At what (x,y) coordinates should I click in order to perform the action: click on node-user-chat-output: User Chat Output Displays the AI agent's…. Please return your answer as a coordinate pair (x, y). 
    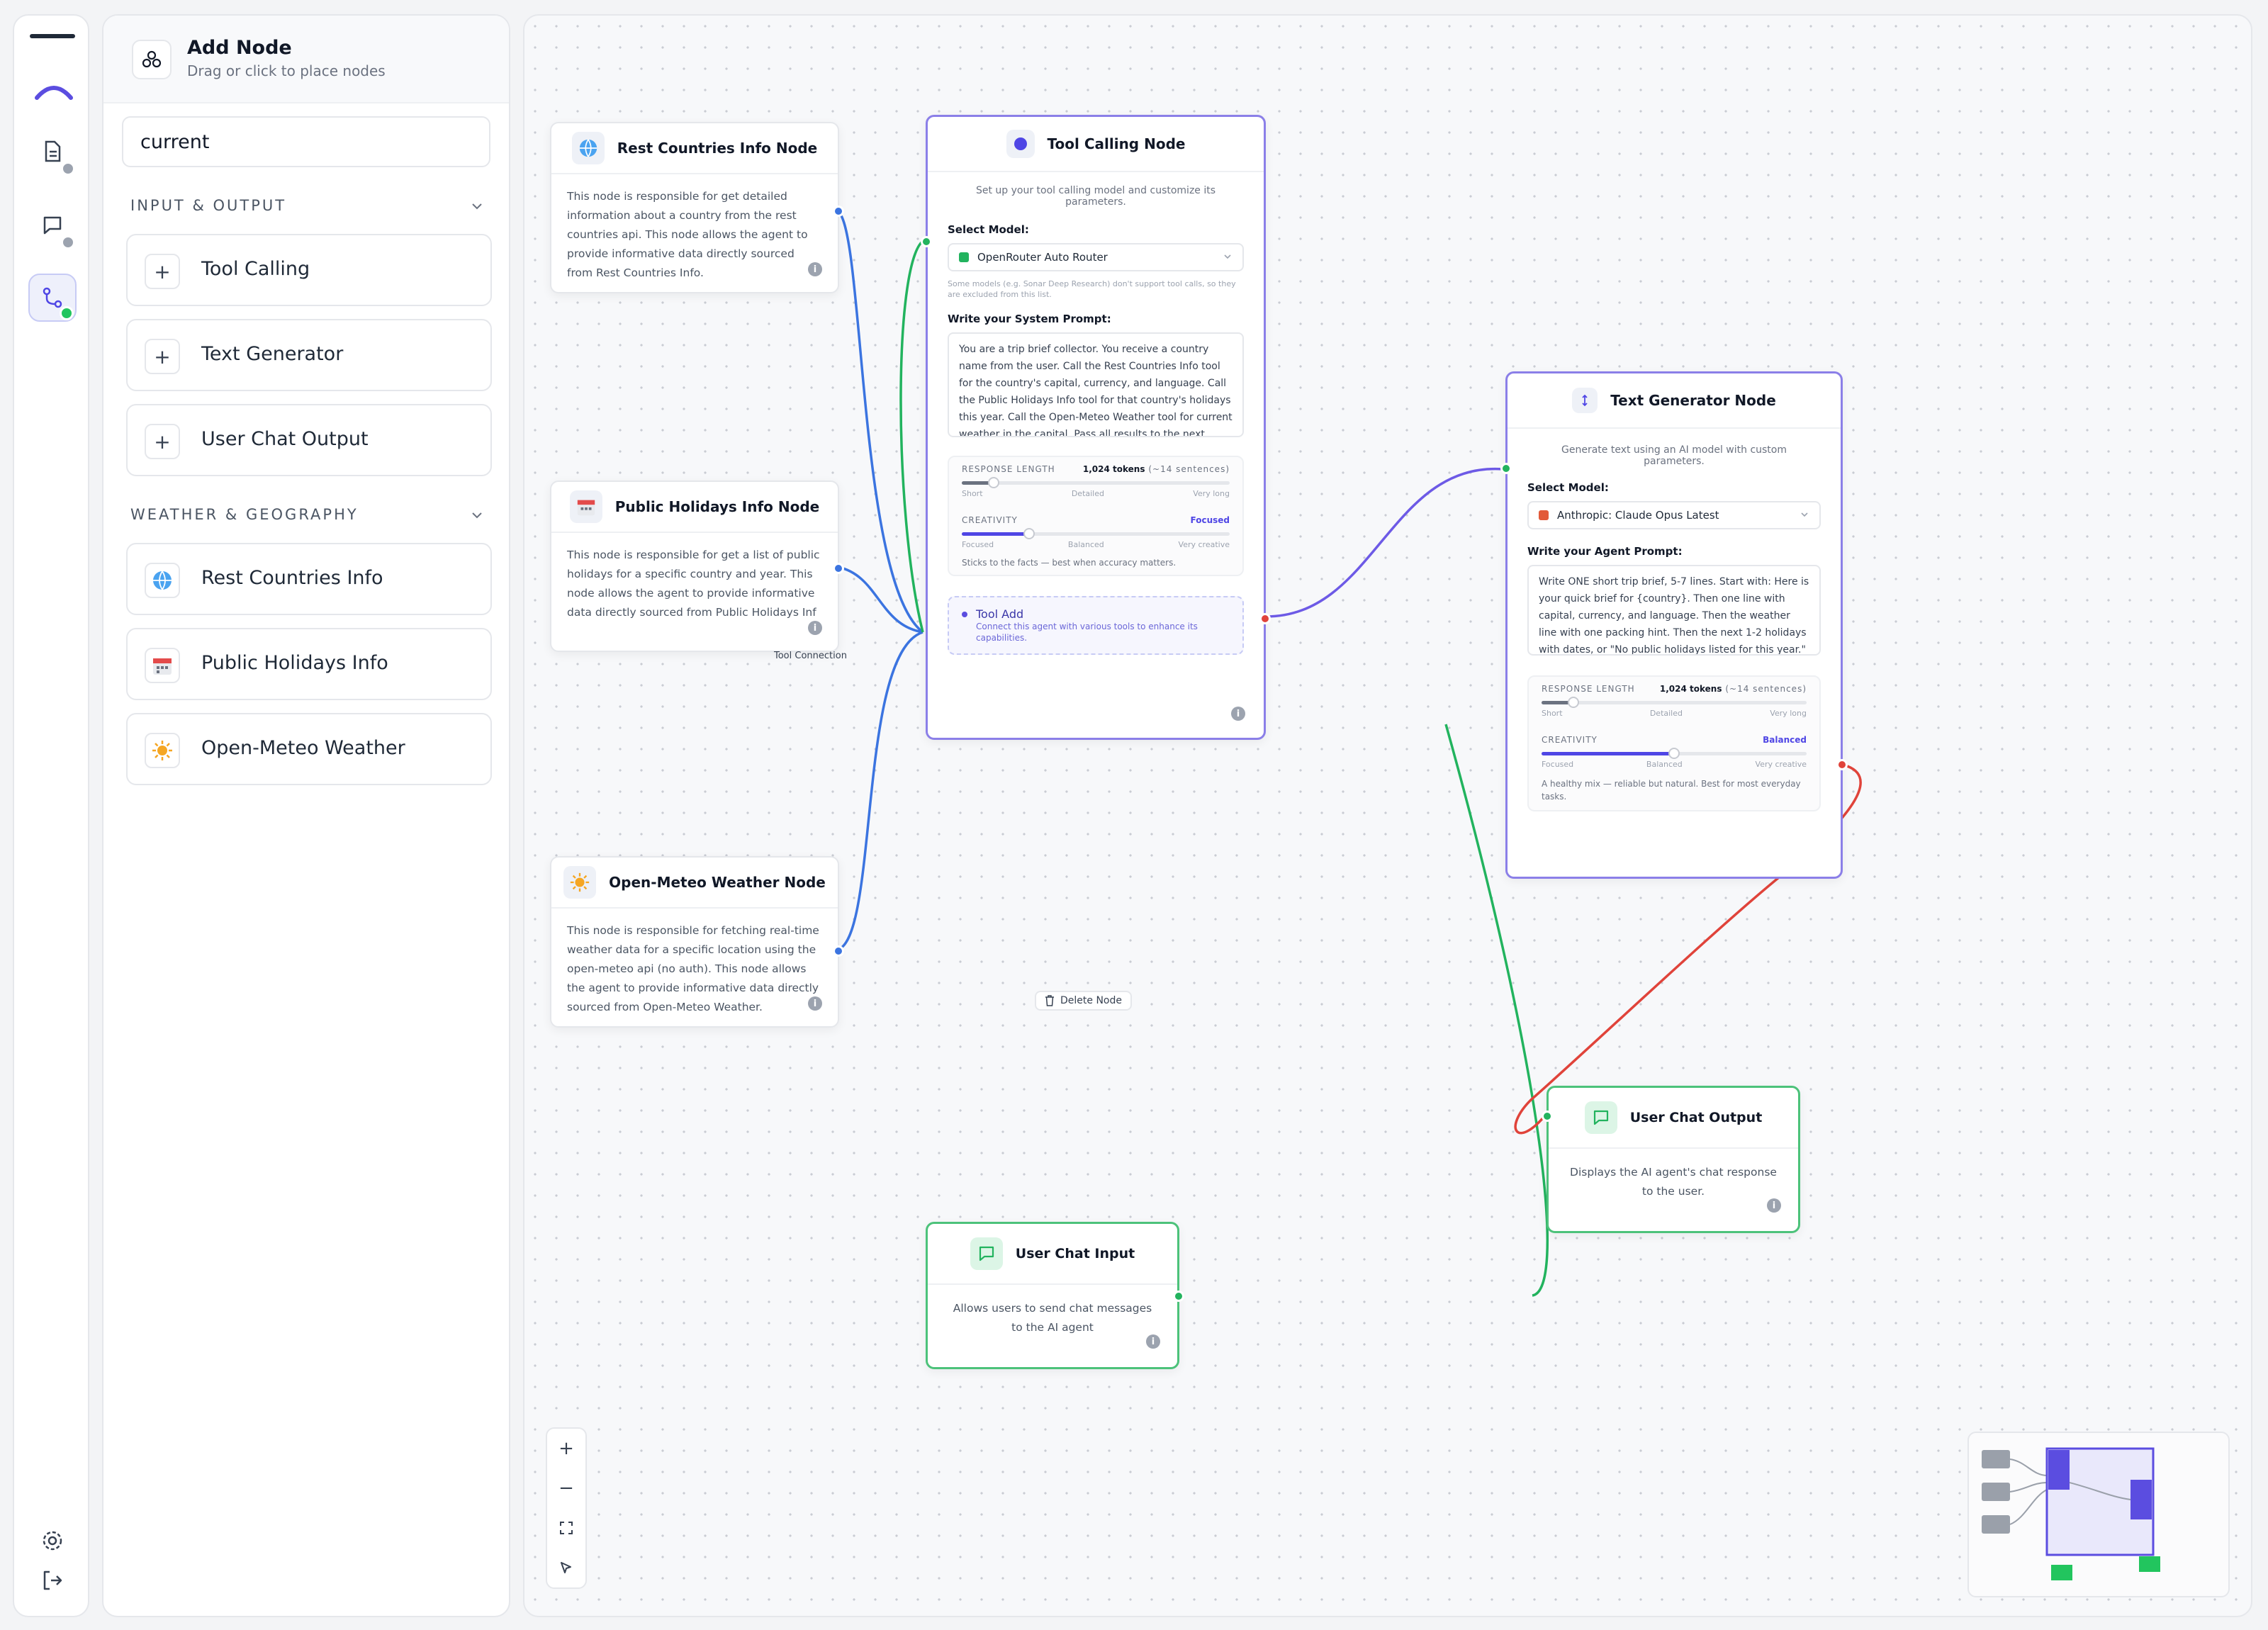
    Looking at the image, I should click on (1671, 1159).